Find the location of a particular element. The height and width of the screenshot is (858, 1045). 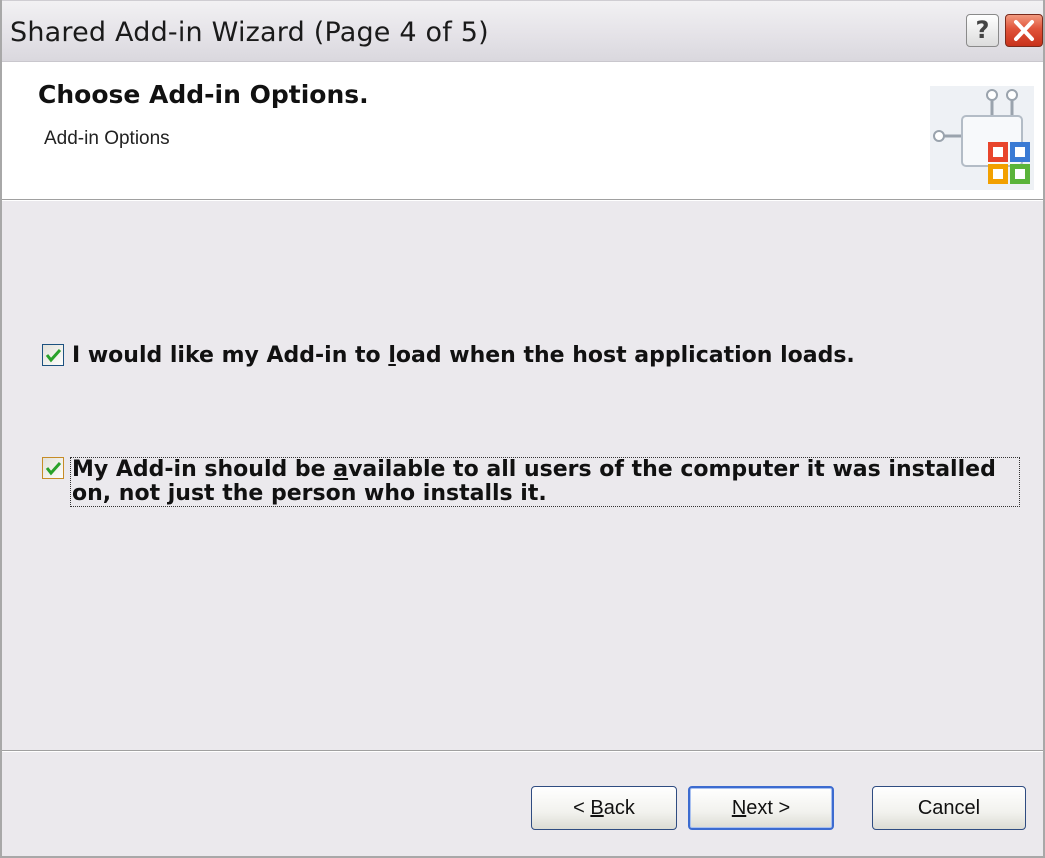

office-addin-icon is located at coordinates (982, 138).